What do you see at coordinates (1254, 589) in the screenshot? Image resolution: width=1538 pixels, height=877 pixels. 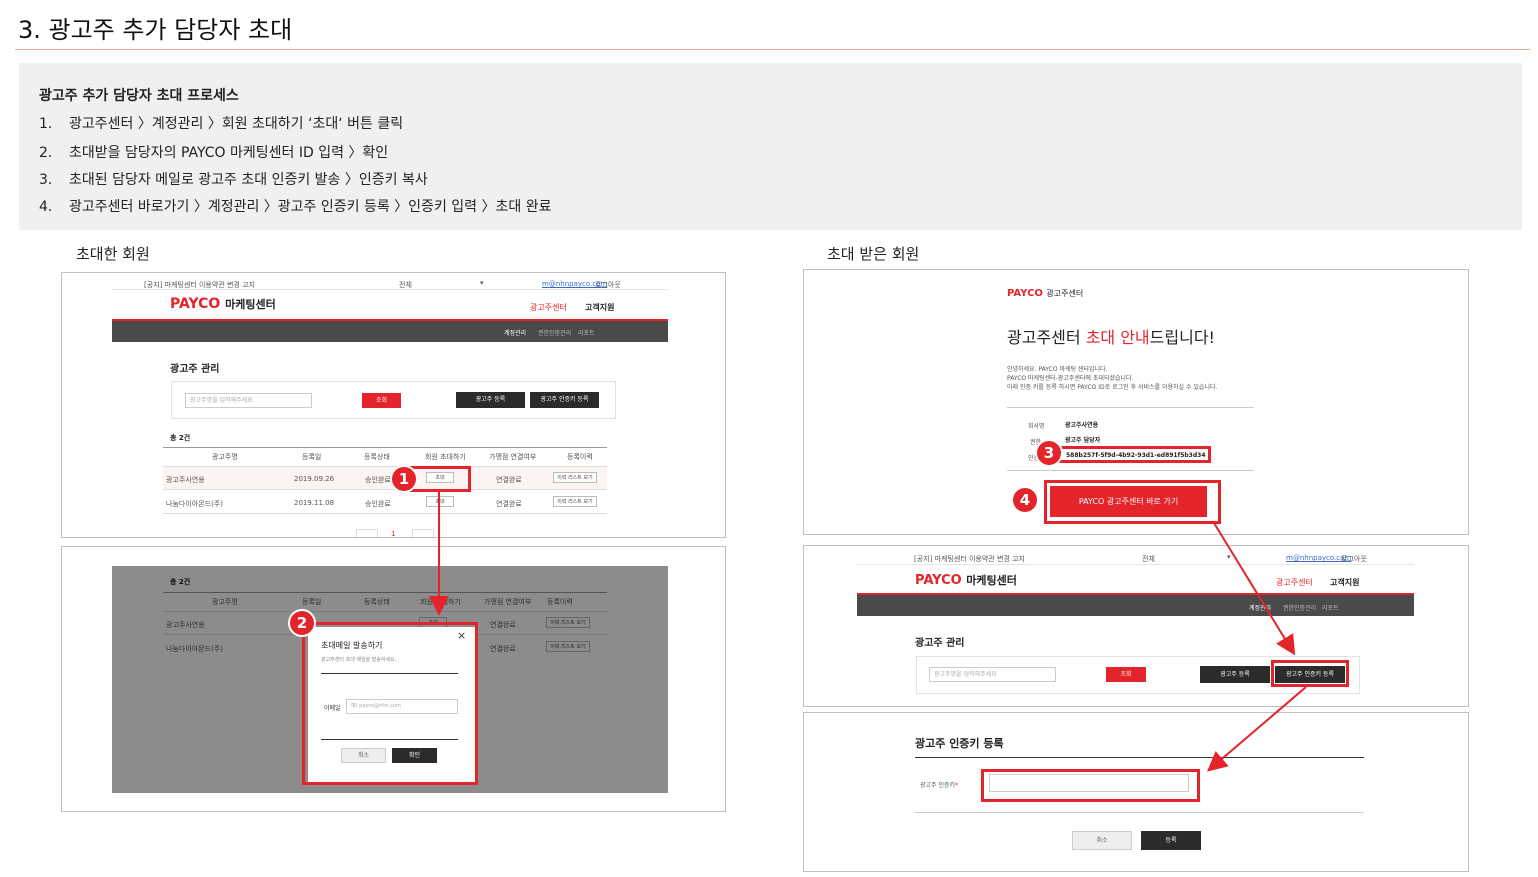 I see `arrow-step-4-to-authkey` at bounding box center [1254, 589].